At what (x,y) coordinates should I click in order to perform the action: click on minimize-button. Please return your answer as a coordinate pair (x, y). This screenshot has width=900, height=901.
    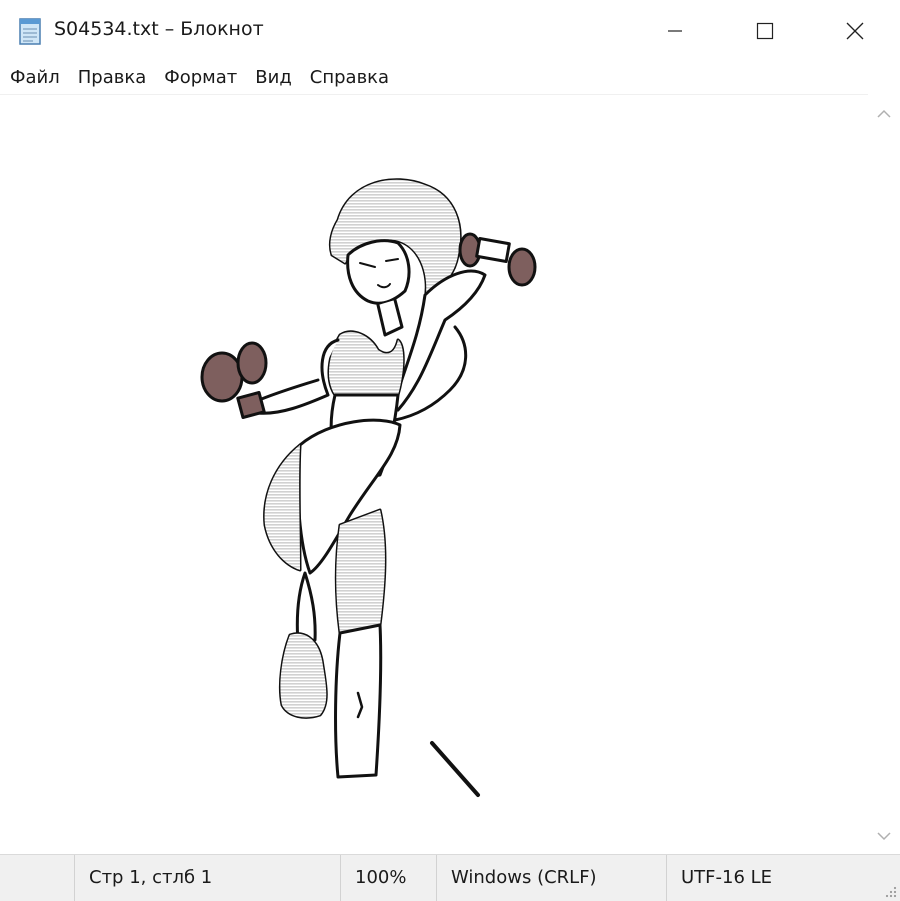
    Looking at the image, I should click on (675, 31).